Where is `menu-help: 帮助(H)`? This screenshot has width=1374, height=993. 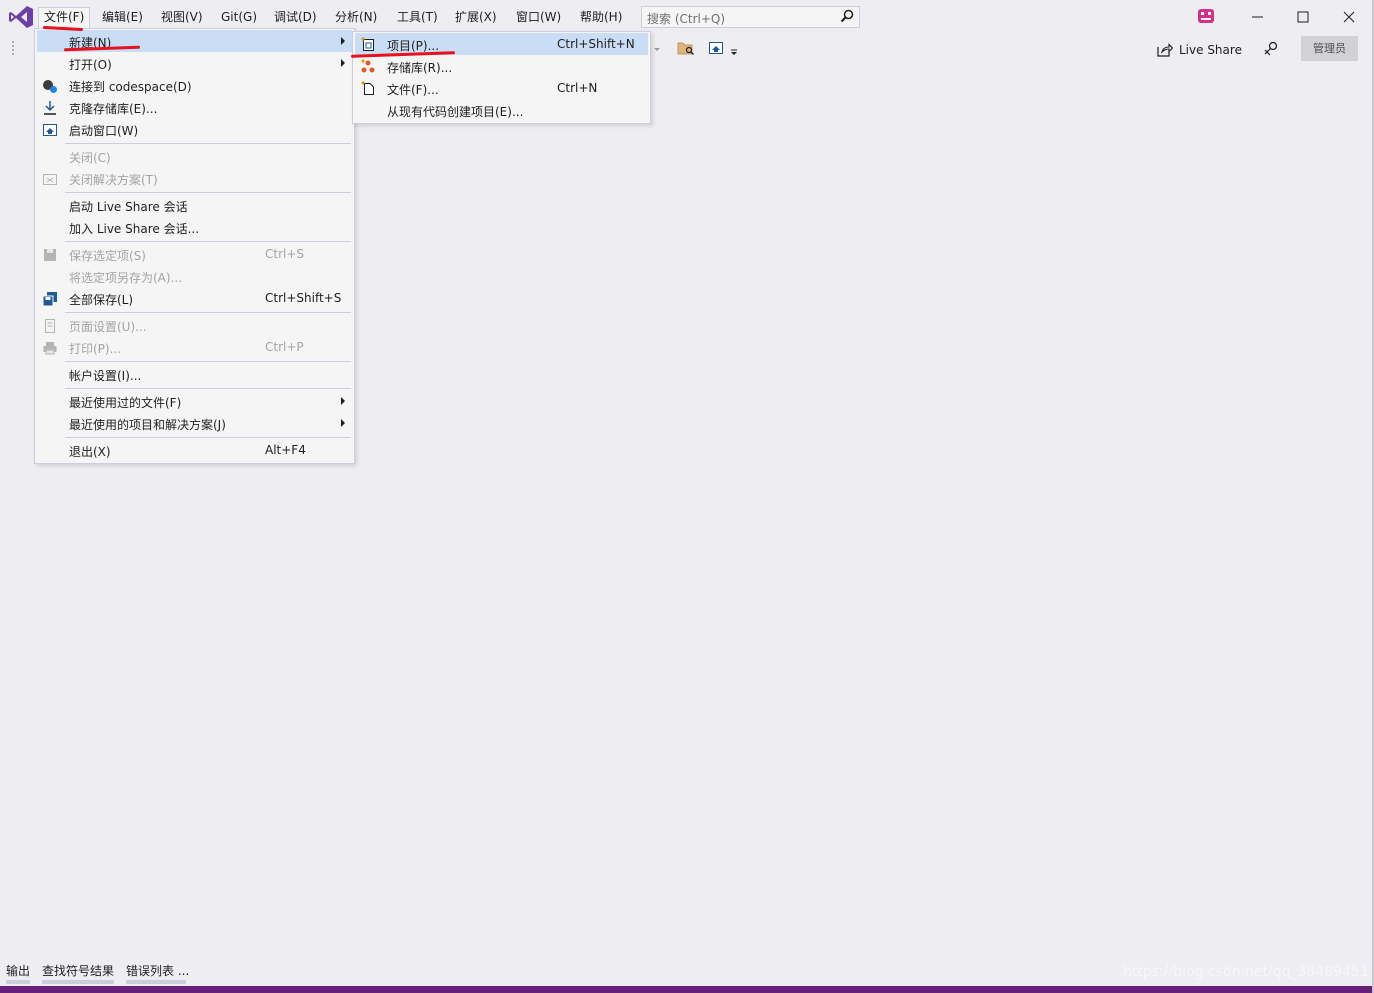 menu-help: 帮助(H) is located at coordinates (601, 17).